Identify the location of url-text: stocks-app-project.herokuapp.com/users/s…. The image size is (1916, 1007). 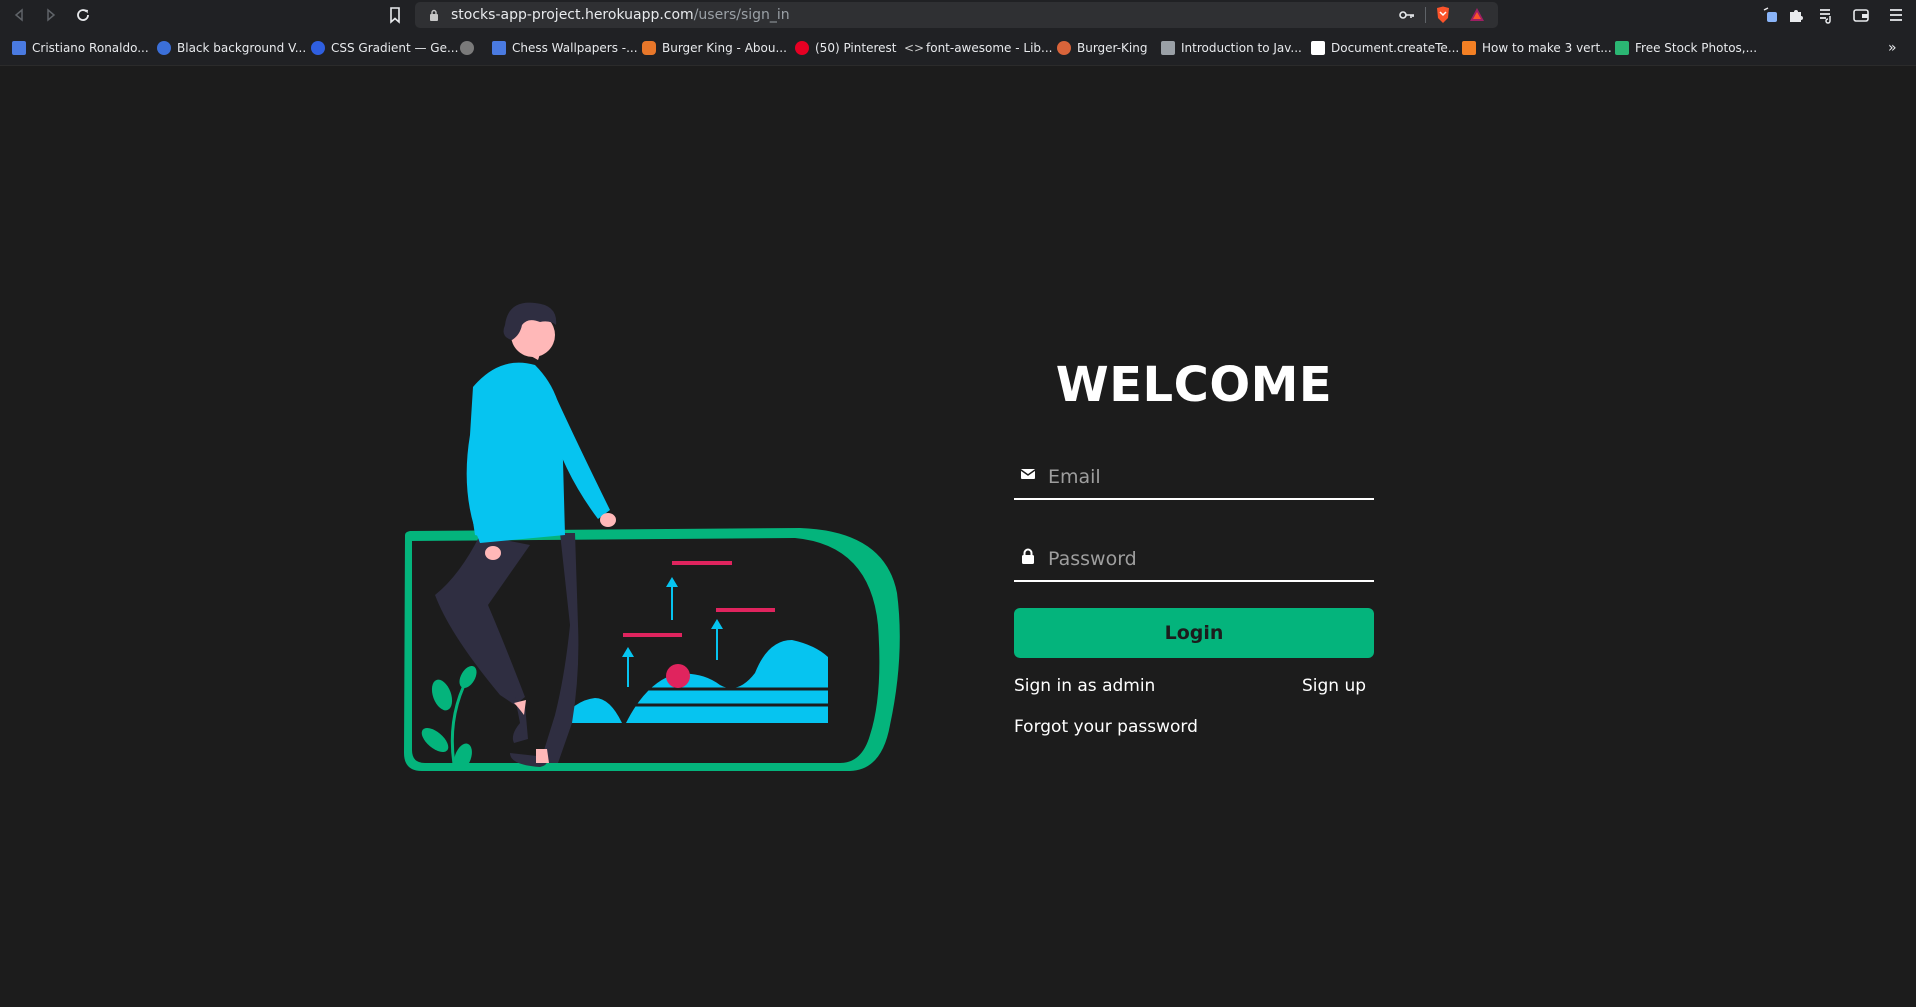
(620, 15).